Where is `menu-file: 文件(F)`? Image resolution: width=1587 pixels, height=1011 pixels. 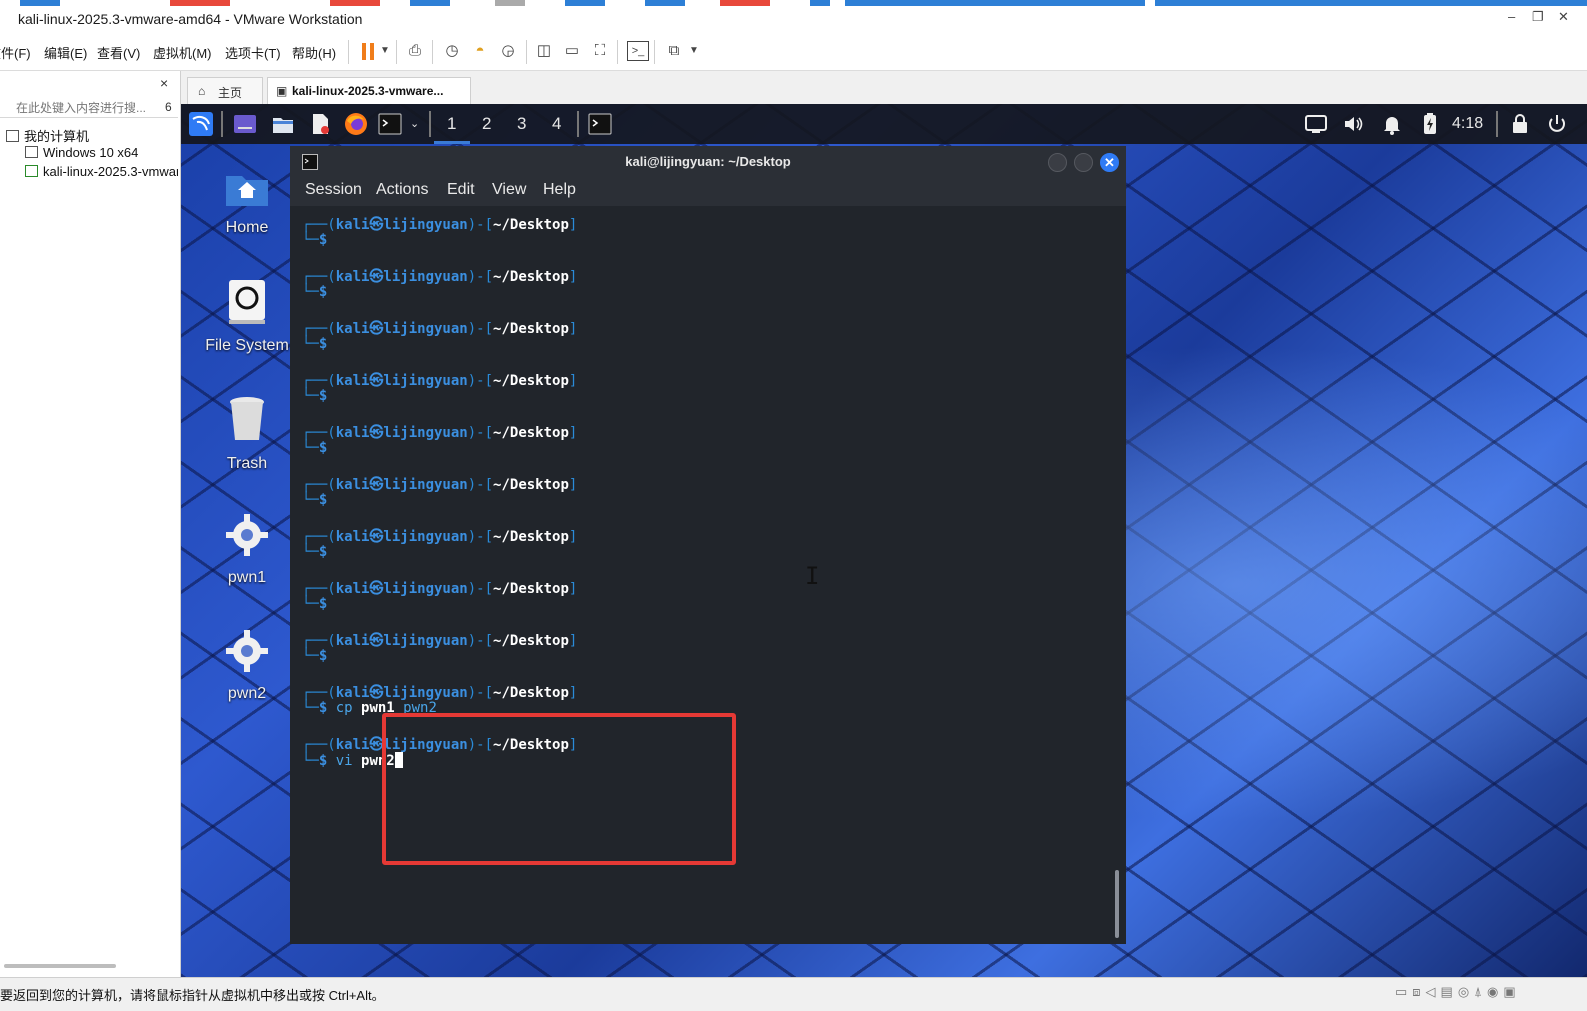
menu-file: 文件(F) is located at coordinates (15, 52).